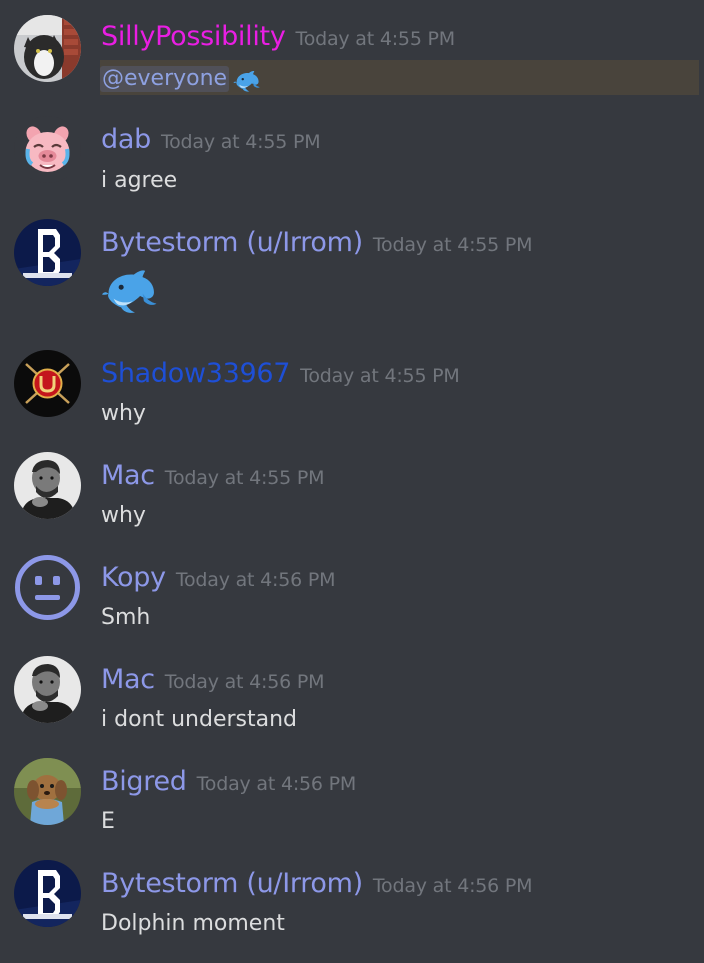 The height and width of the screenshot is (963, 704). What do you see at coordinates (47, 587) in the screenshot?
I see `neutral-face-avatar` at bounding box center [47, 587].